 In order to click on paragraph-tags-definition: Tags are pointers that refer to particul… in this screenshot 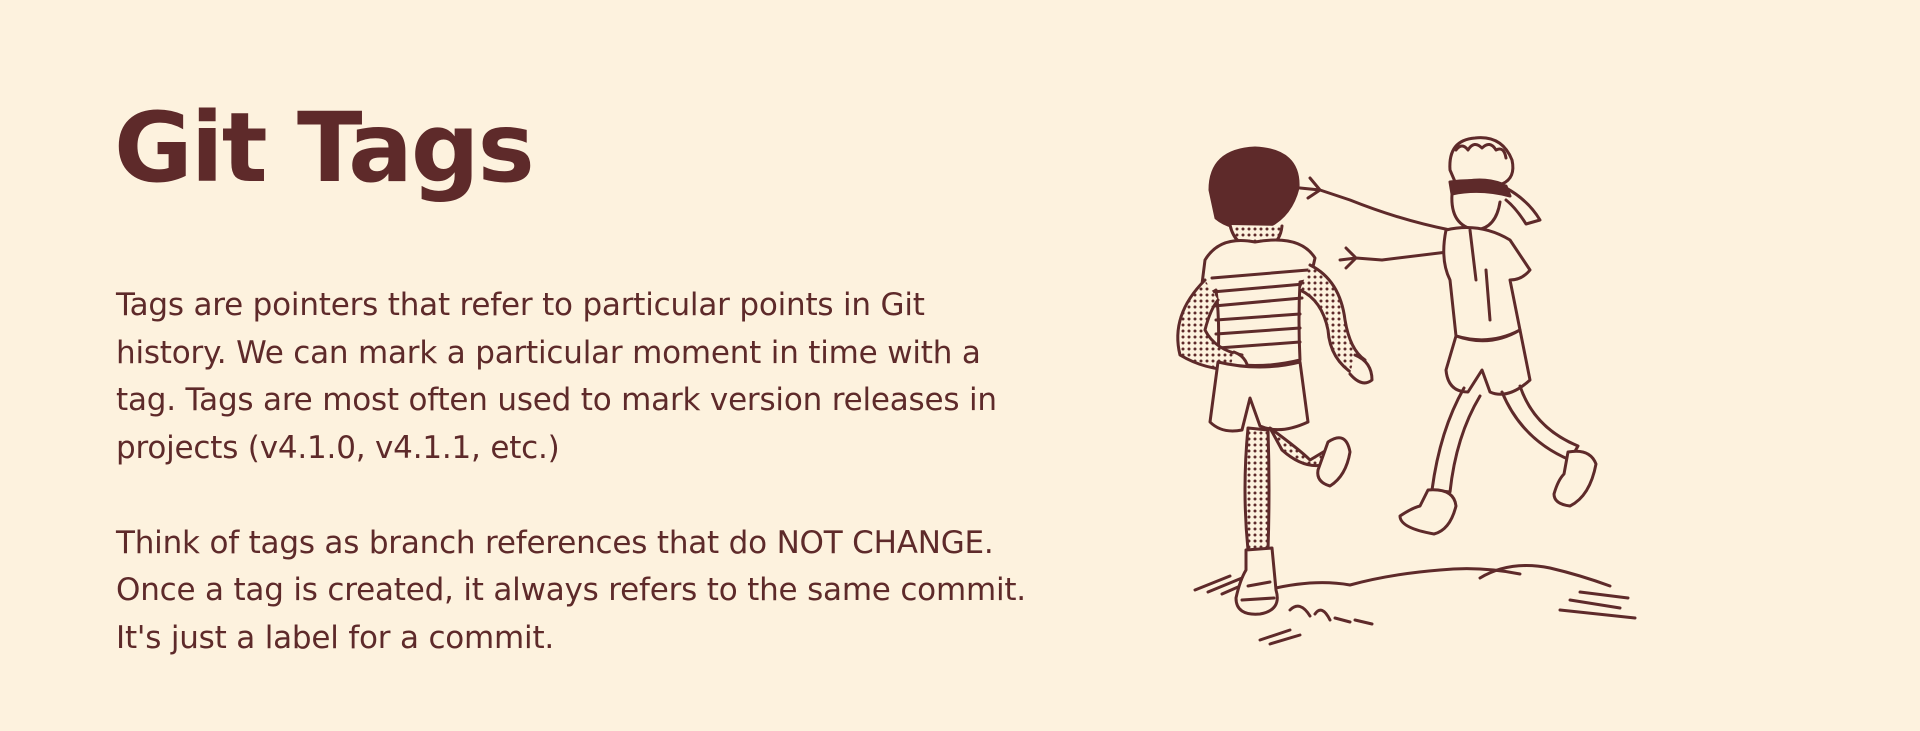, I will do `click(596, 377)`.